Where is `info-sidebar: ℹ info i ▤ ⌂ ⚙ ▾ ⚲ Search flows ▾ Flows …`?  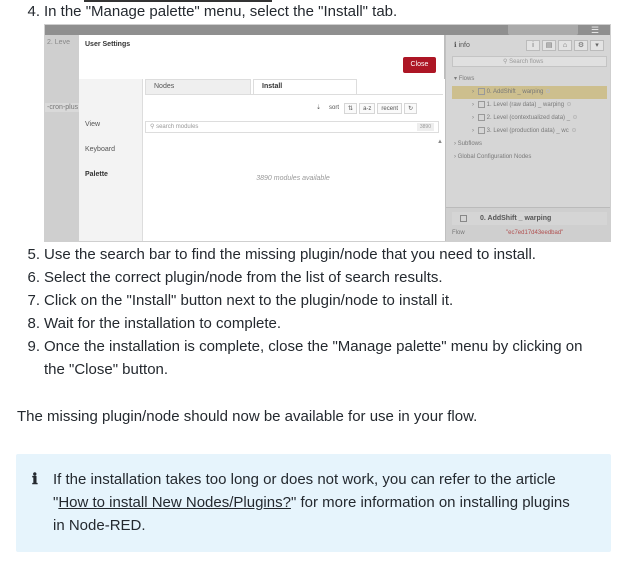
info-sidebar: ℹ info i ▤ ⌂ ⚙ ▾ ⚲ Search flows ▾ Flows … is located at coordinates (527, 138).